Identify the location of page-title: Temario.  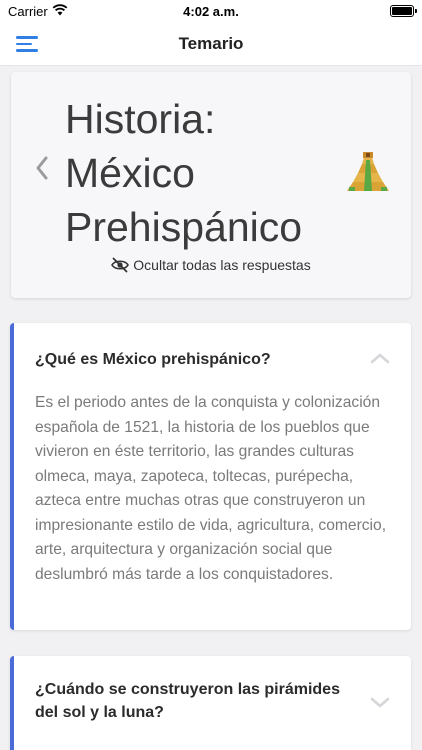
(211, 43).